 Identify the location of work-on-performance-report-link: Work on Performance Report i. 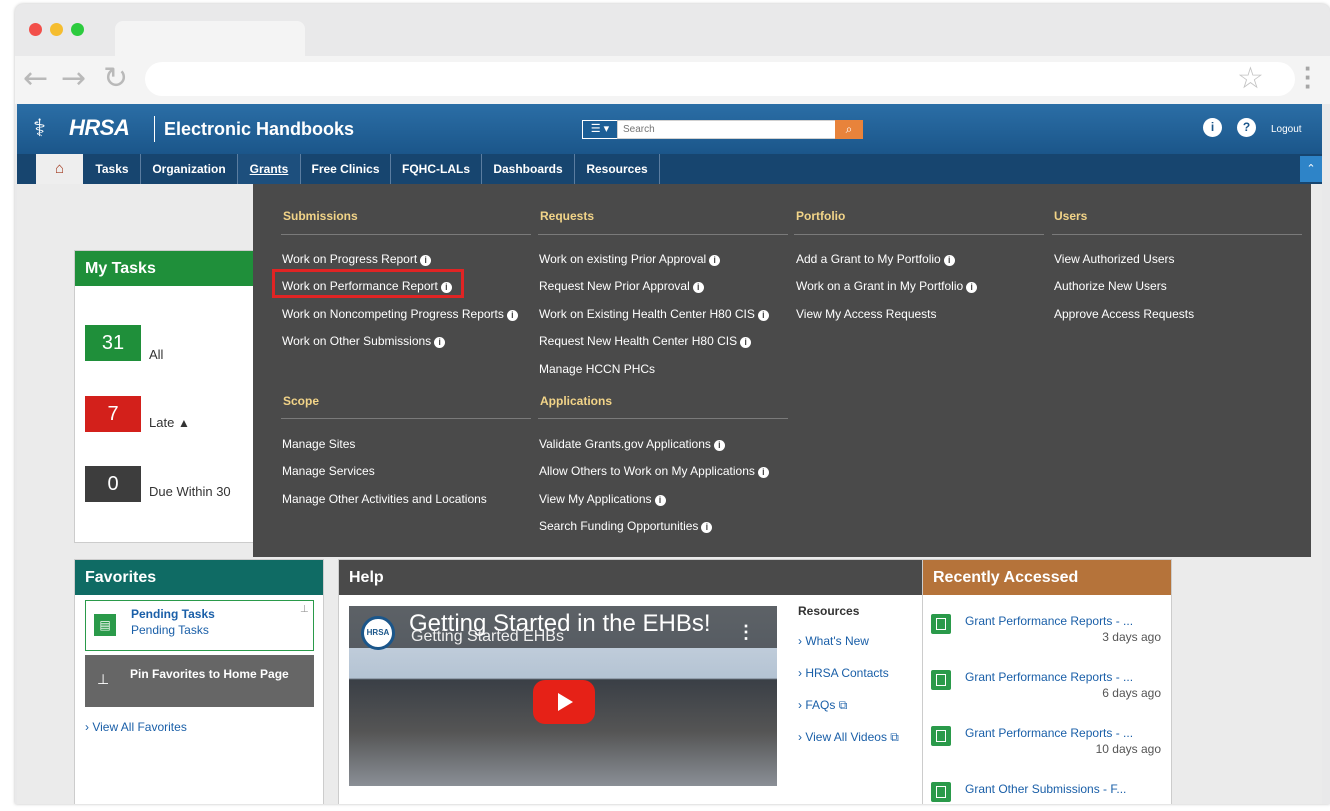
(367, 286).